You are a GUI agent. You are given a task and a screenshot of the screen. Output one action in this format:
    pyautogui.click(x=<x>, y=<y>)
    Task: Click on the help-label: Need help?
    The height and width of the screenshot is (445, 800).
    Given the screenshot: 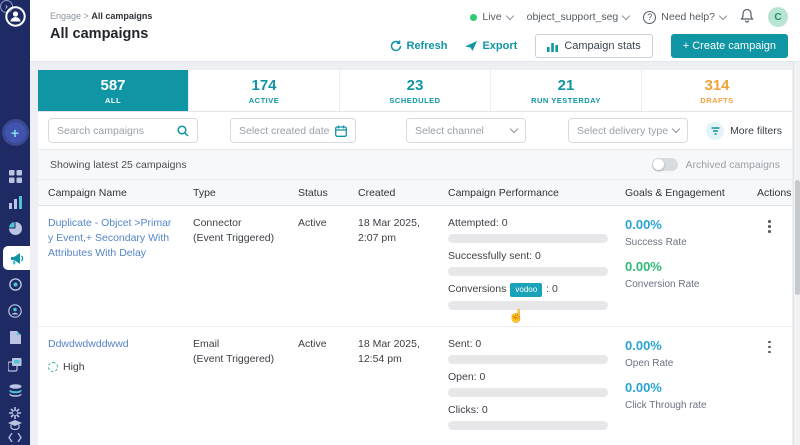 What is the action you would take?
    pyautogui.click(x=688, y=17)
    